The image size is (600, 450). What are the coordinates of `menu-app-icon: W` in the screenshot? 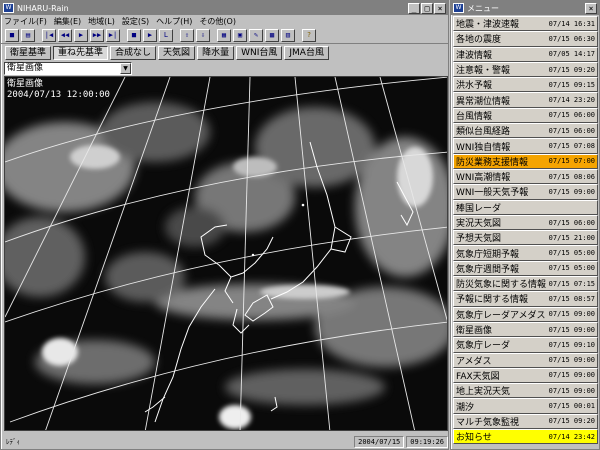 It's located at (458, 8).